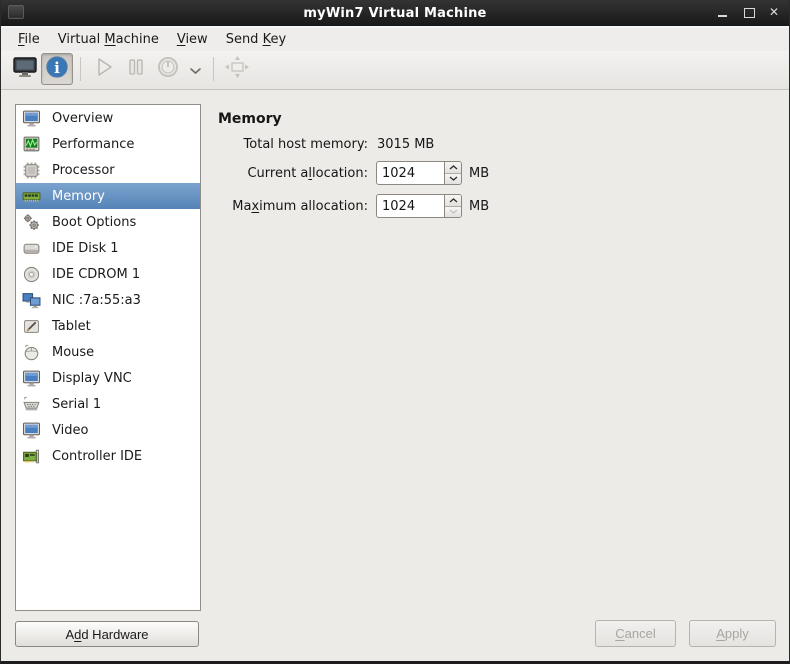  I want to click on sidebar-item-label: Controller IDE, so click(97, 456).